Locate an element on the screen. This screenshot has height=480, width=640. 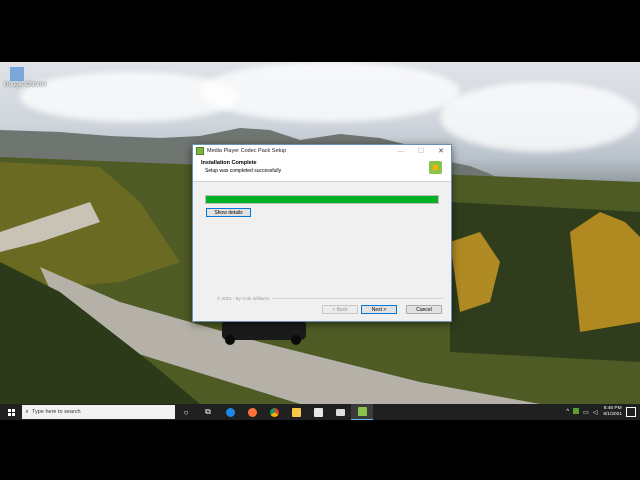
search-placeholder: Type here to search is located at coordinates (56, 412).